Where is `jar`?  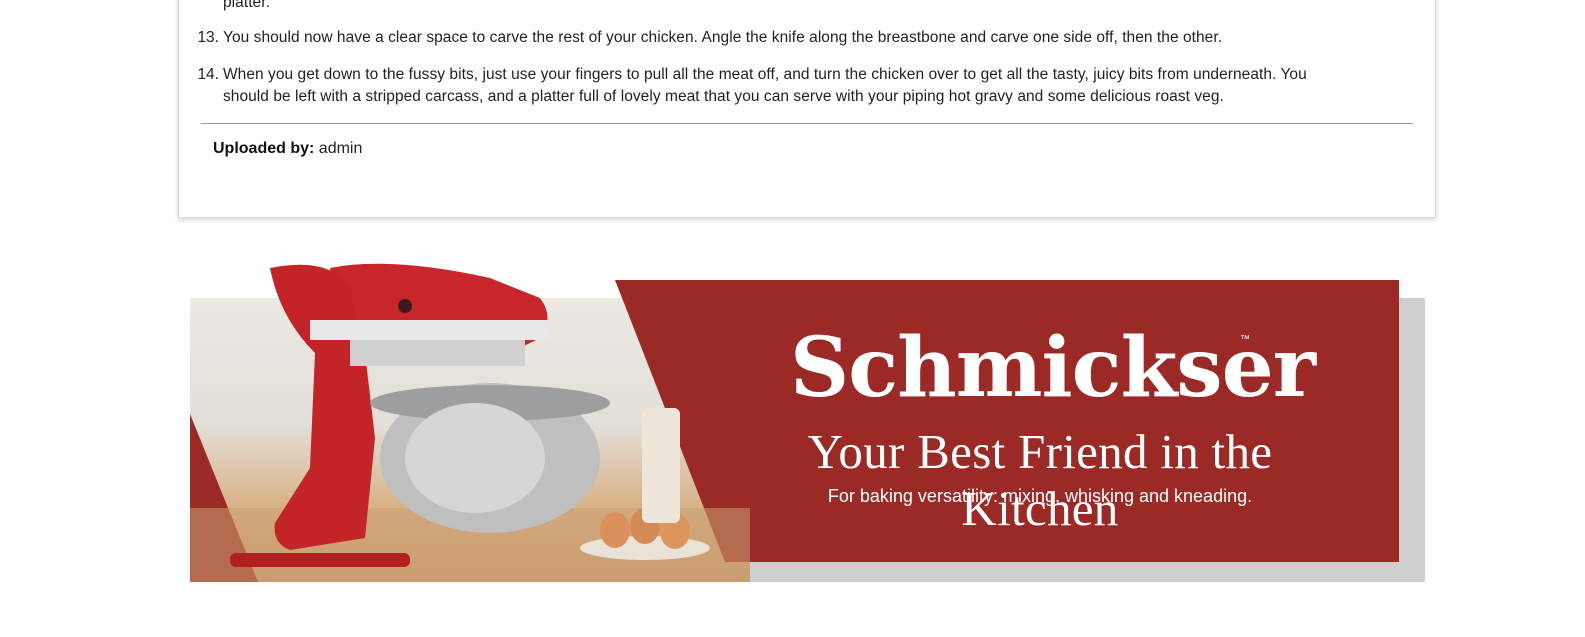 jar is located at coordinates (661, 465).